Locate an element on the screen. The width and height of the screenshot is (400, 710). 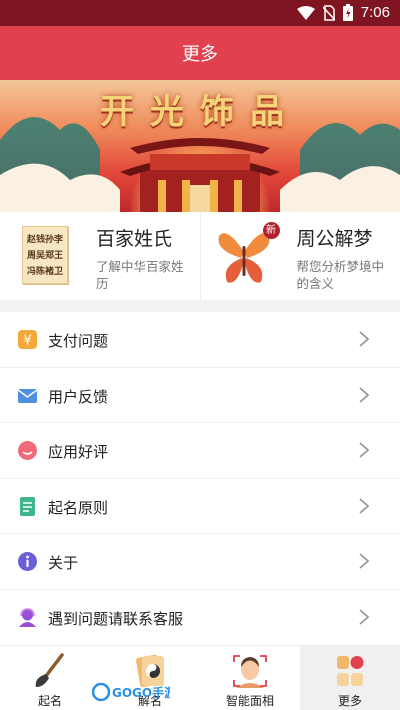
tab-more: 更多 is located at coordinates (350, 678).